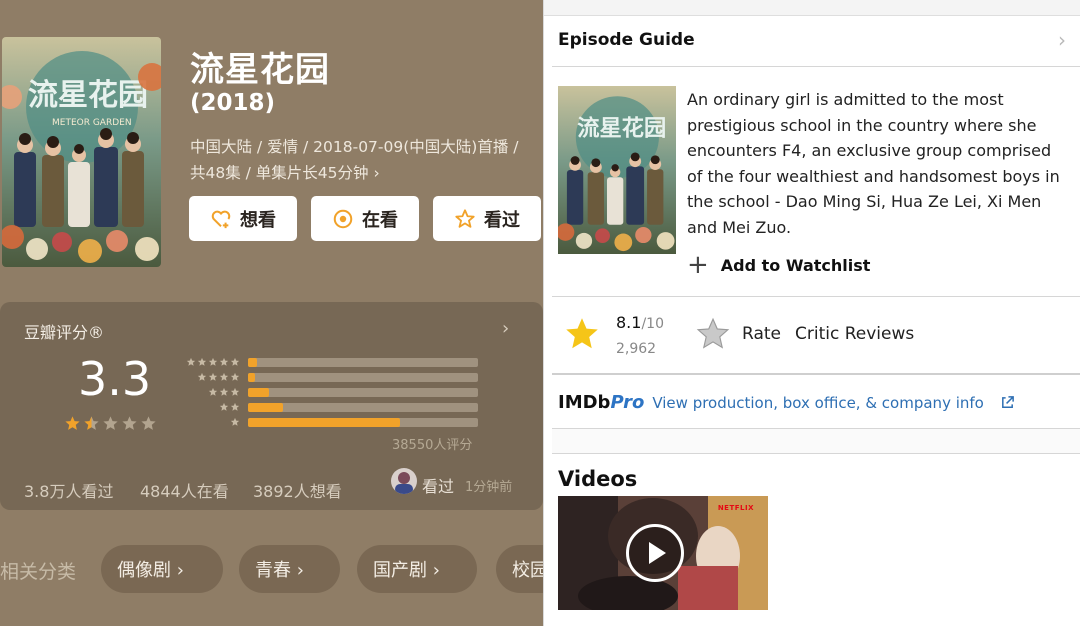 The image size is (1080, 626). Describe the element at coordinates (438, 486) in the screenshot. I see `recent-action: 看过` at that location.